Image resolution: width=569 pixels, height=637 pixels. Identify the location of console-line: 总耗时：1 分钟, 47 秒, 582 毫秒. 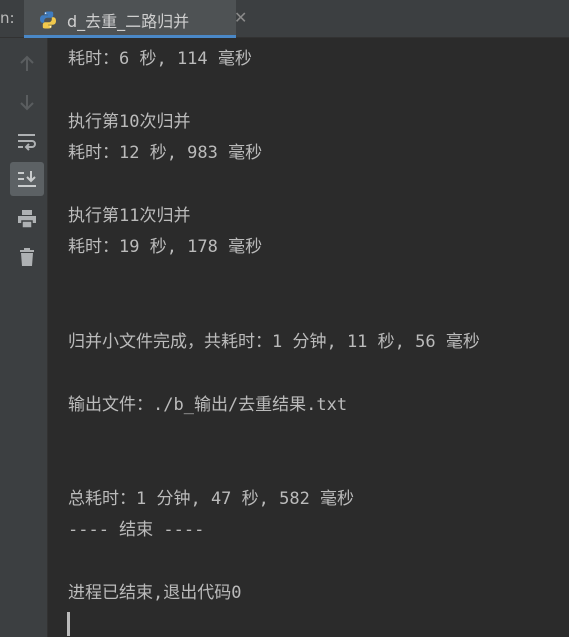
(211, 499).